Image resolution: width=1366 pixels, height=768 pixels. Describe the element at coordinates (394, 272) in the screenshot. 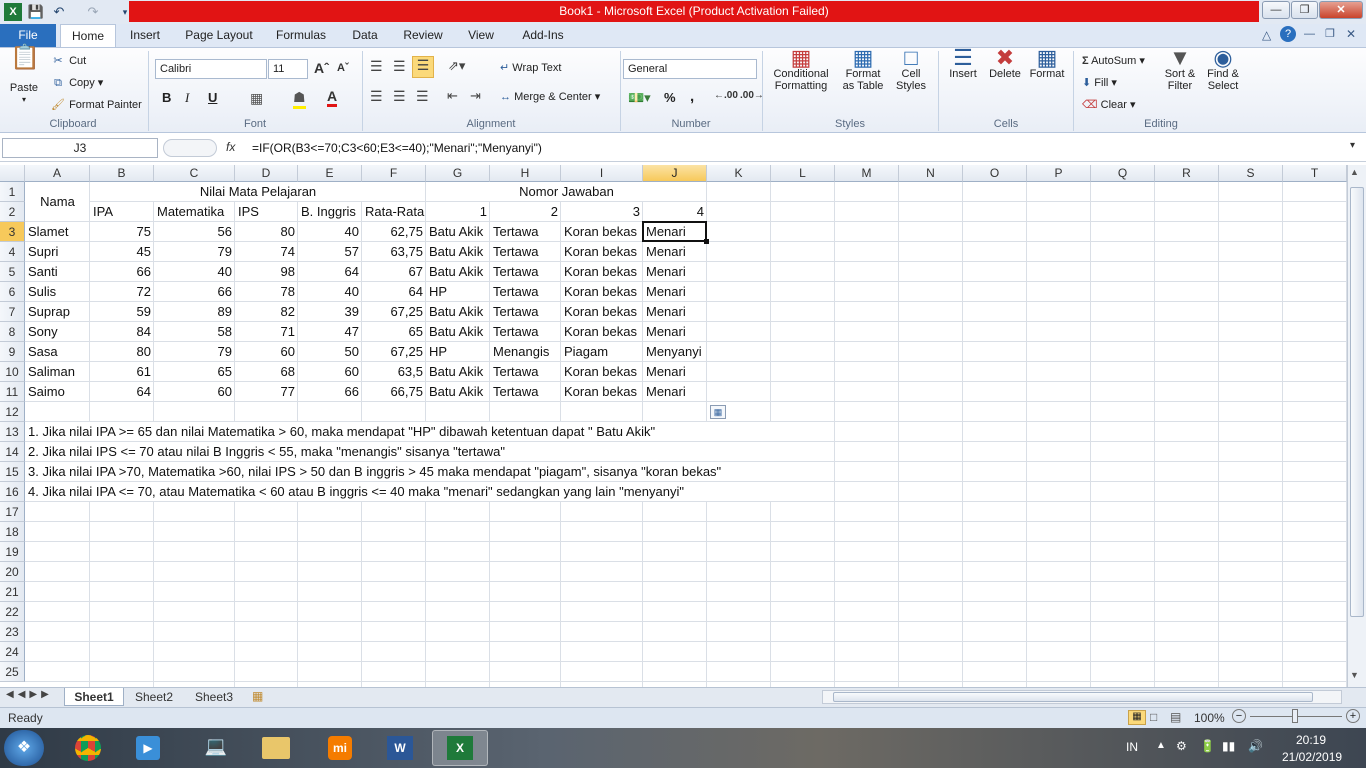

I see `table-cell: 67` at that location.